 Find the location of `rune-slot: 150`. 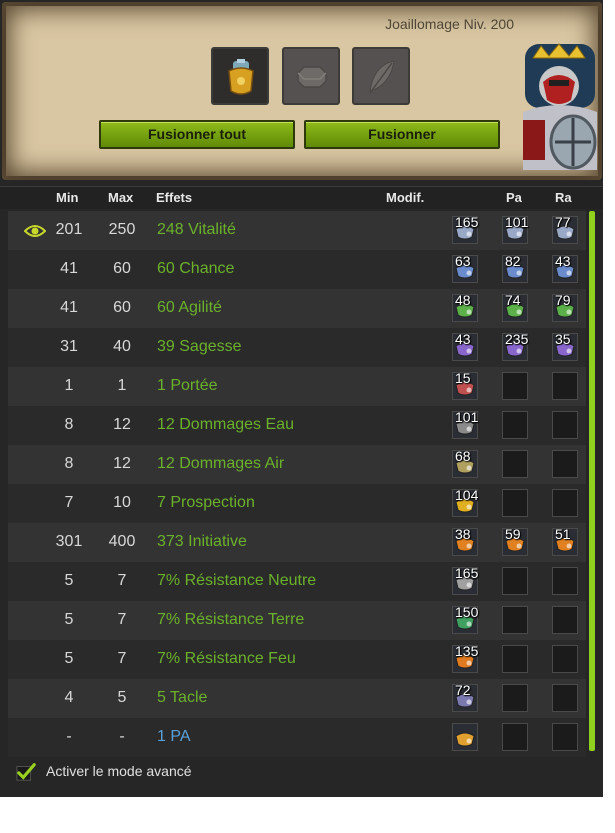

rune-slot: 150 is located at coordinates (465, 619).